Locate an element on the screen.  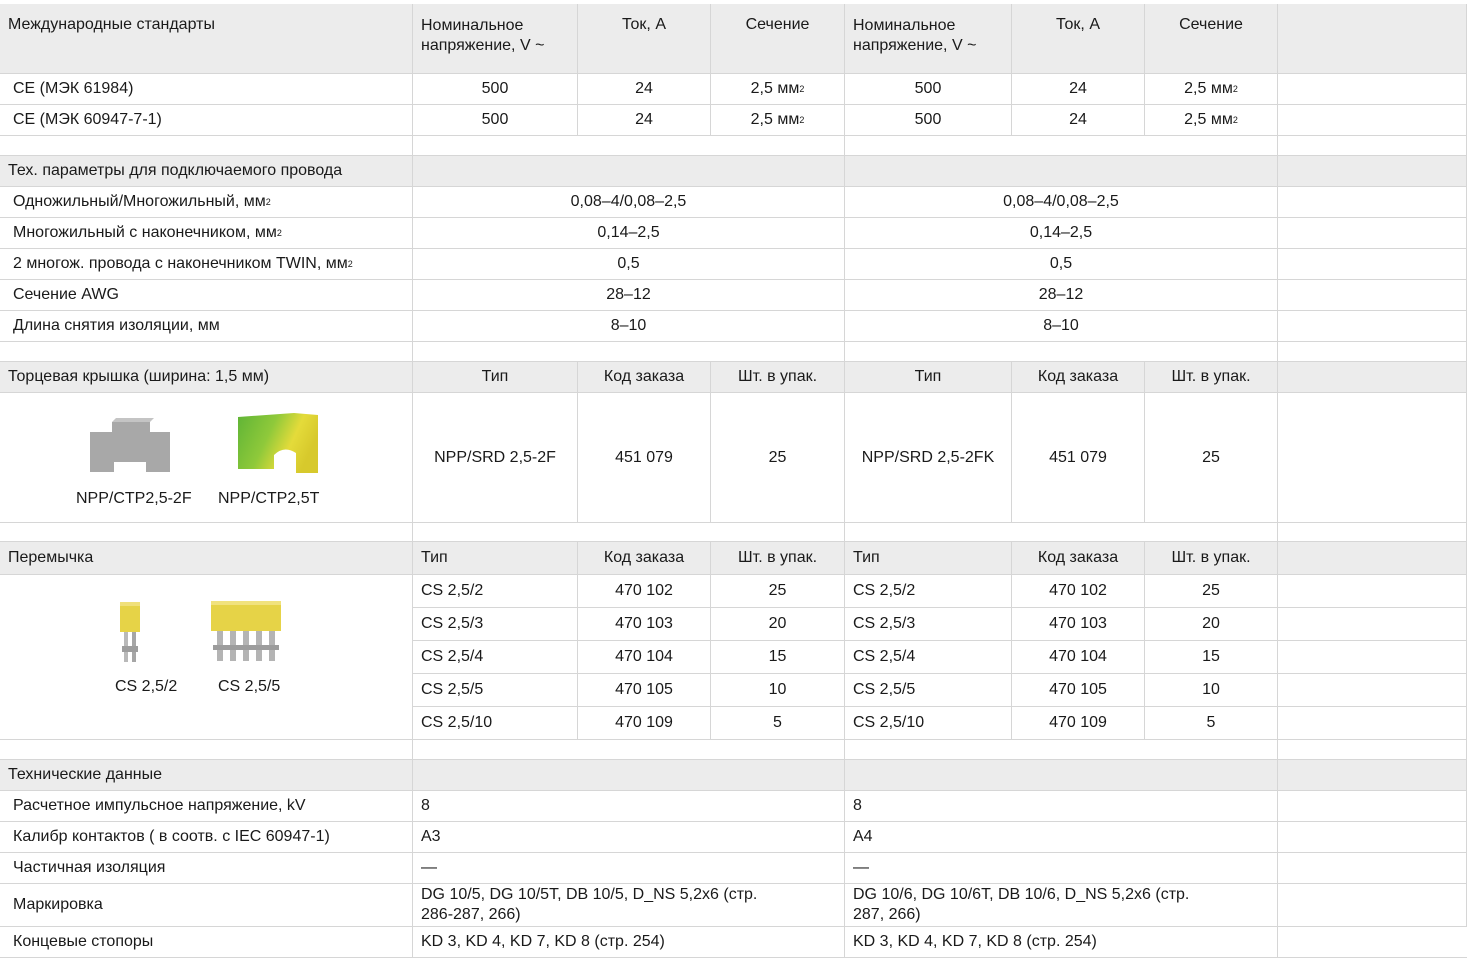
jumper-qty-2: 20 is located at coordinates (1211, 624).